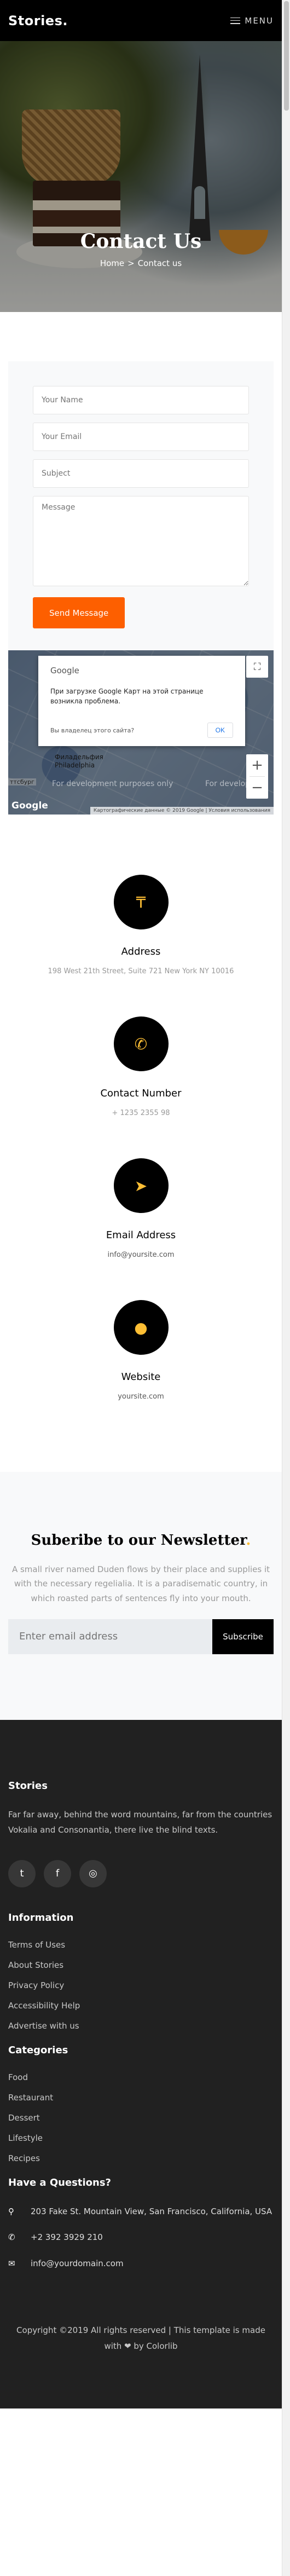 Image resolution: width=290 pixels, height=2576 pixels. I want to click on menu-label: MENU, so click(259, 21).